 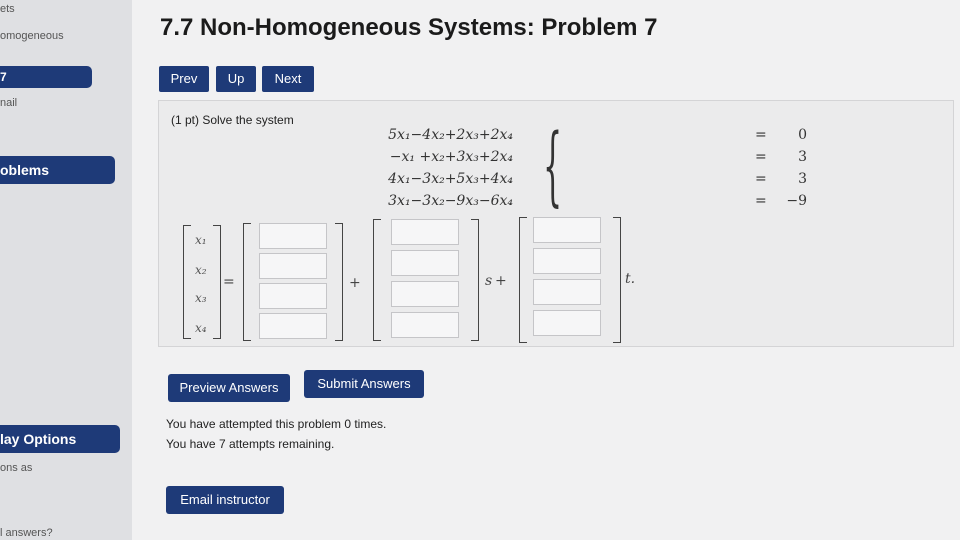 I want to click on var-x1: x₁, so click(x=201, y=240).